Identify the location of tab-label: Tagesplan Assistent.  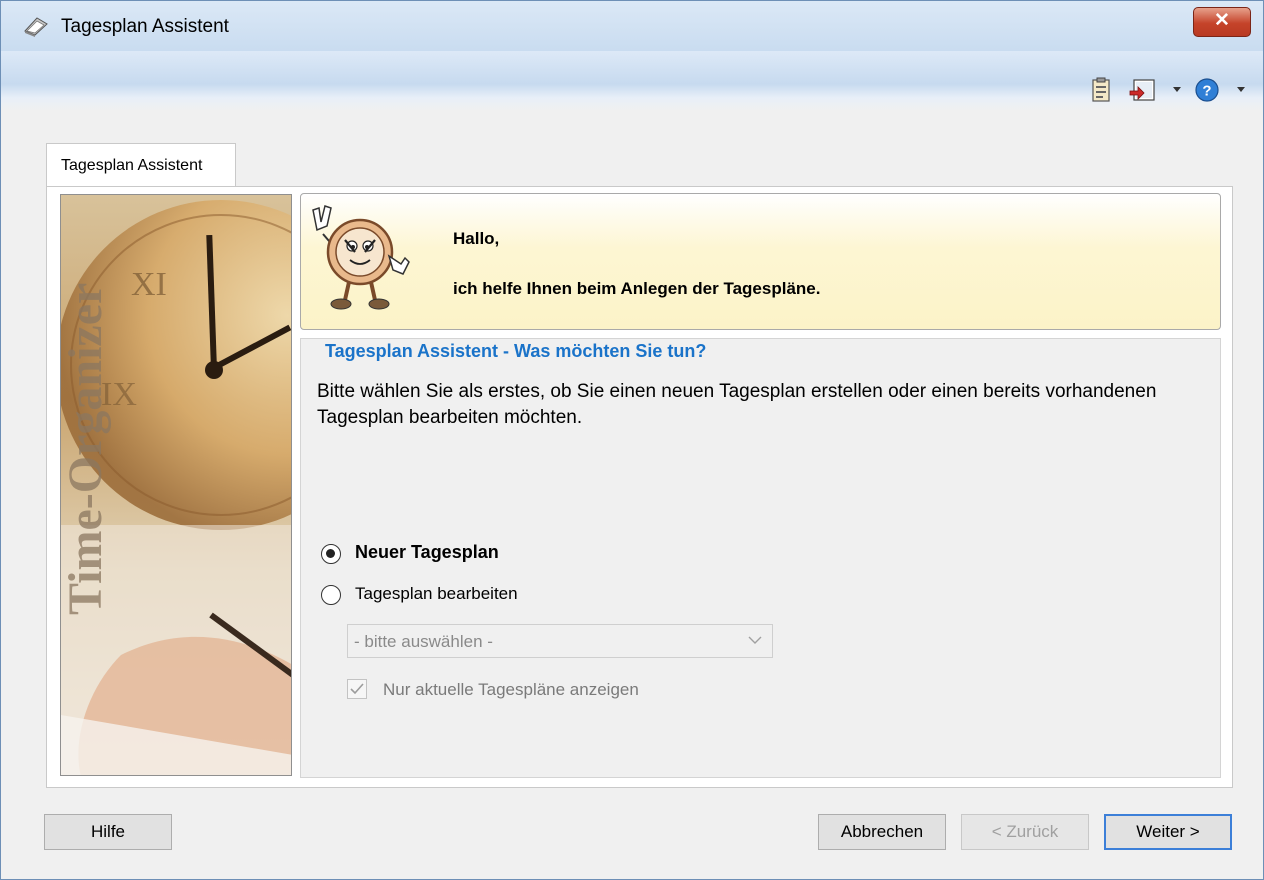
(132, 165).